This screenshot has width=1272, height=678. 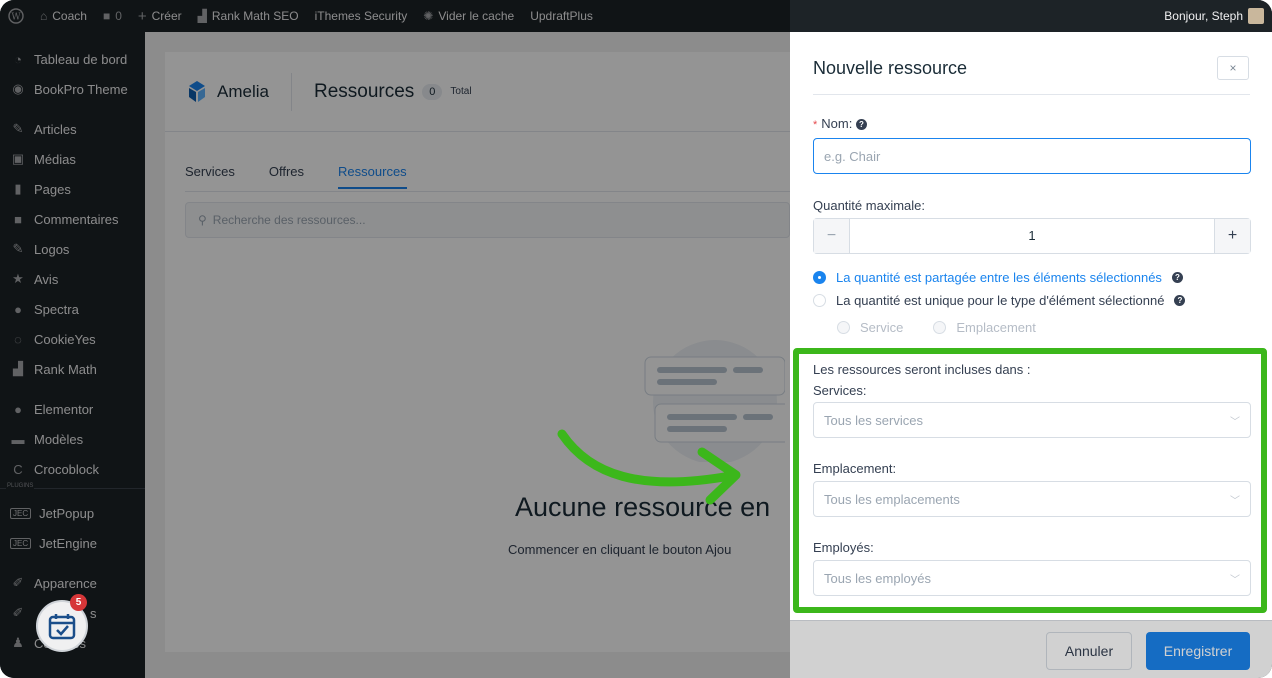 I want to click on pages-icon: ▮, so click(x=18, y=188).